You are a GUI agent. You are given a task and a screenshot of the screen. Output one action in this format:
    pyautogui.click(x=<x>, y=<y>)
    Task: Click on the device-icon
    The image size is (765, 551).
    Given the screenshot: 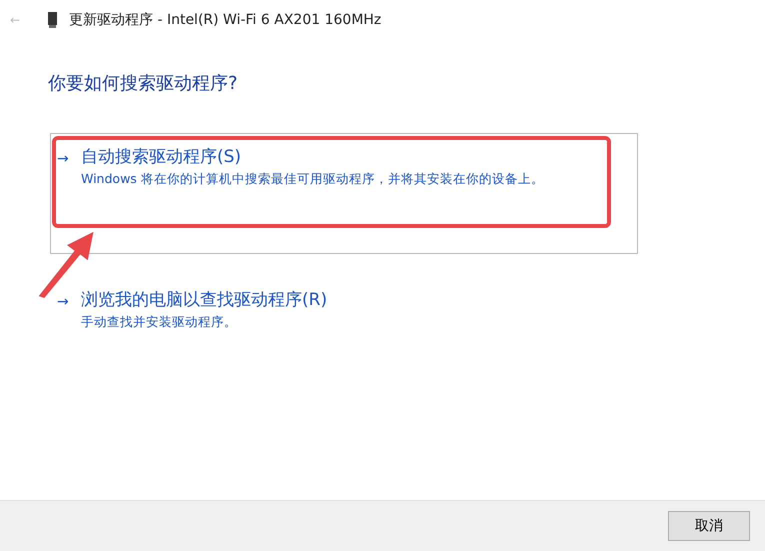 What is the action you would take?
    pyautogui.click(x=52, y=20)
    